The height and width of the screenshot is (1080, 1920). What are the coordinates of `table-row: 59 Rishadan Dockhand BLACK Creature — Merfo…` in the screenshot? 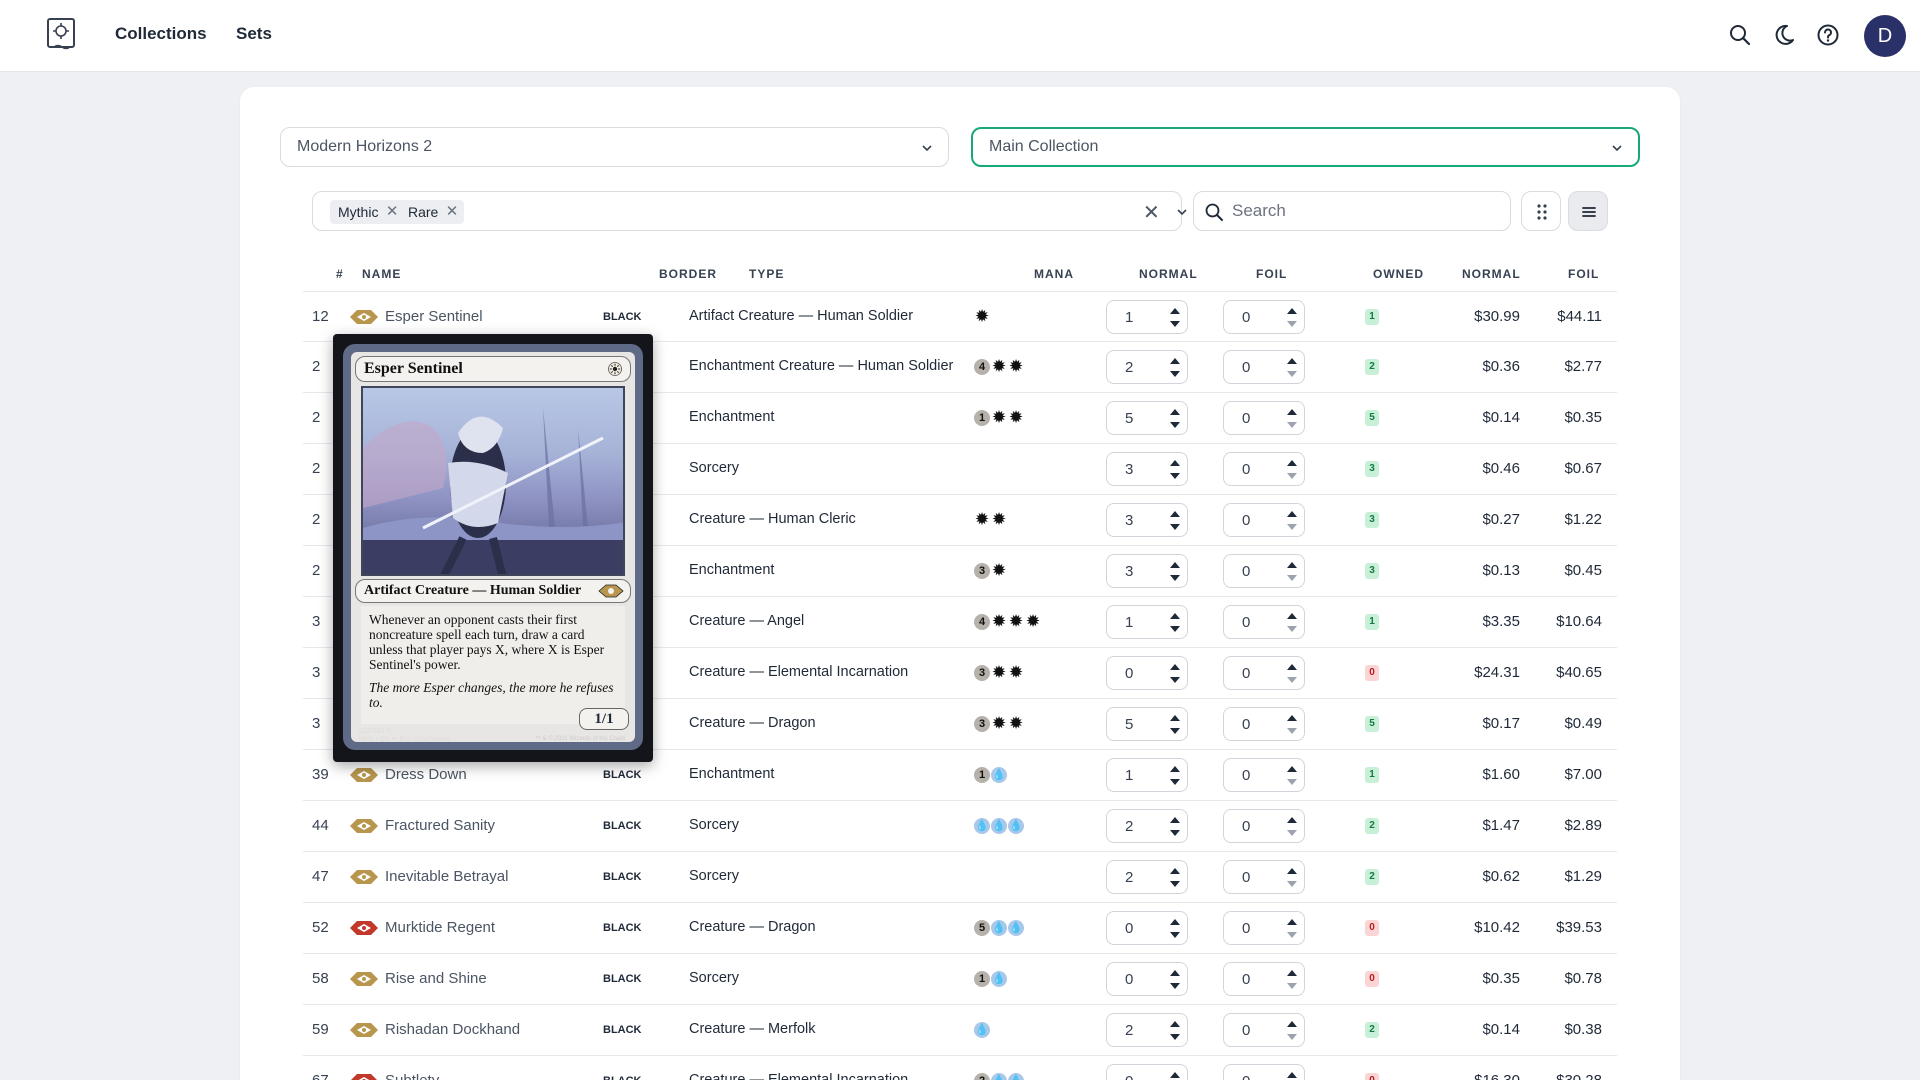 It's located at (960, 1030).